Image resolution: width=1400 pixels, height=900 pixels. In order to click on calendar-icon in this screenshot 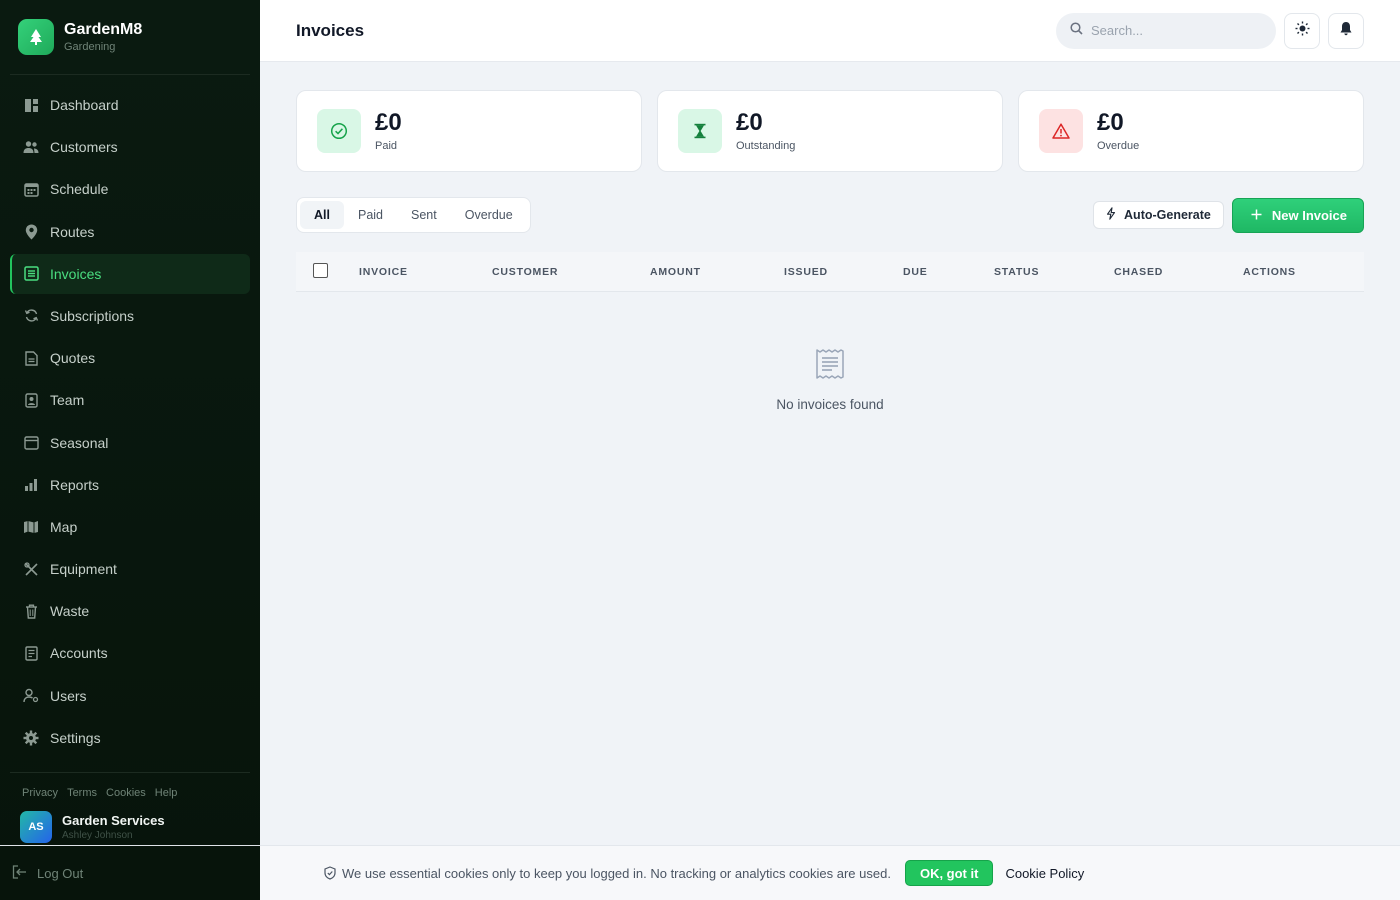, I will do `click(31, 189)`.